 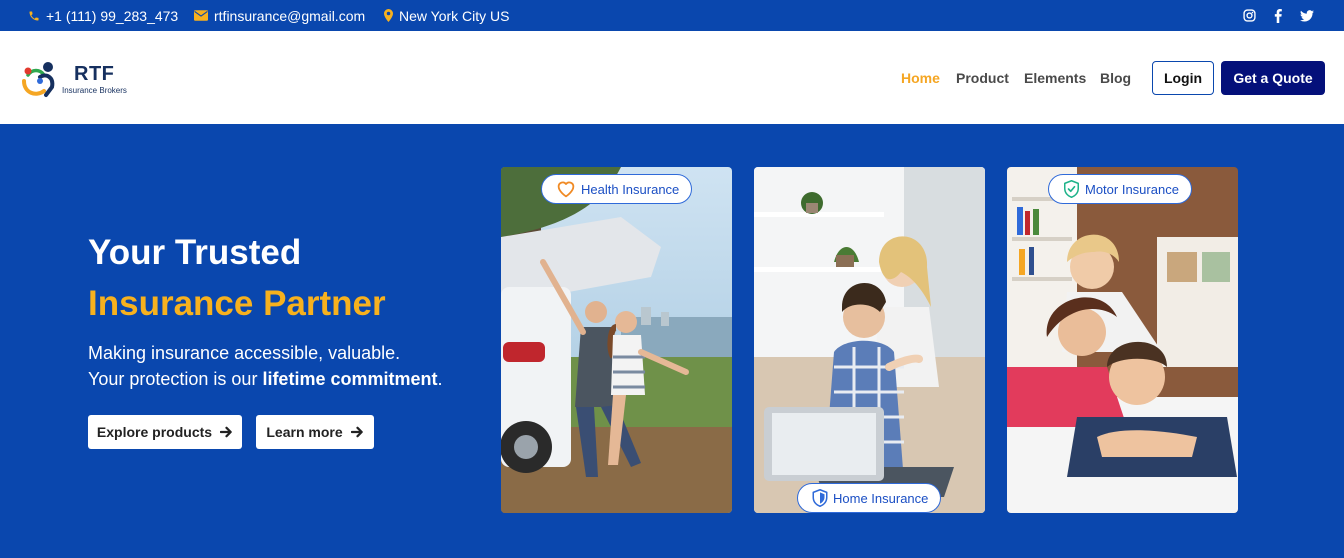 I want to click on health-insurance-card: Health Insurance, so click(x=616, y=340).